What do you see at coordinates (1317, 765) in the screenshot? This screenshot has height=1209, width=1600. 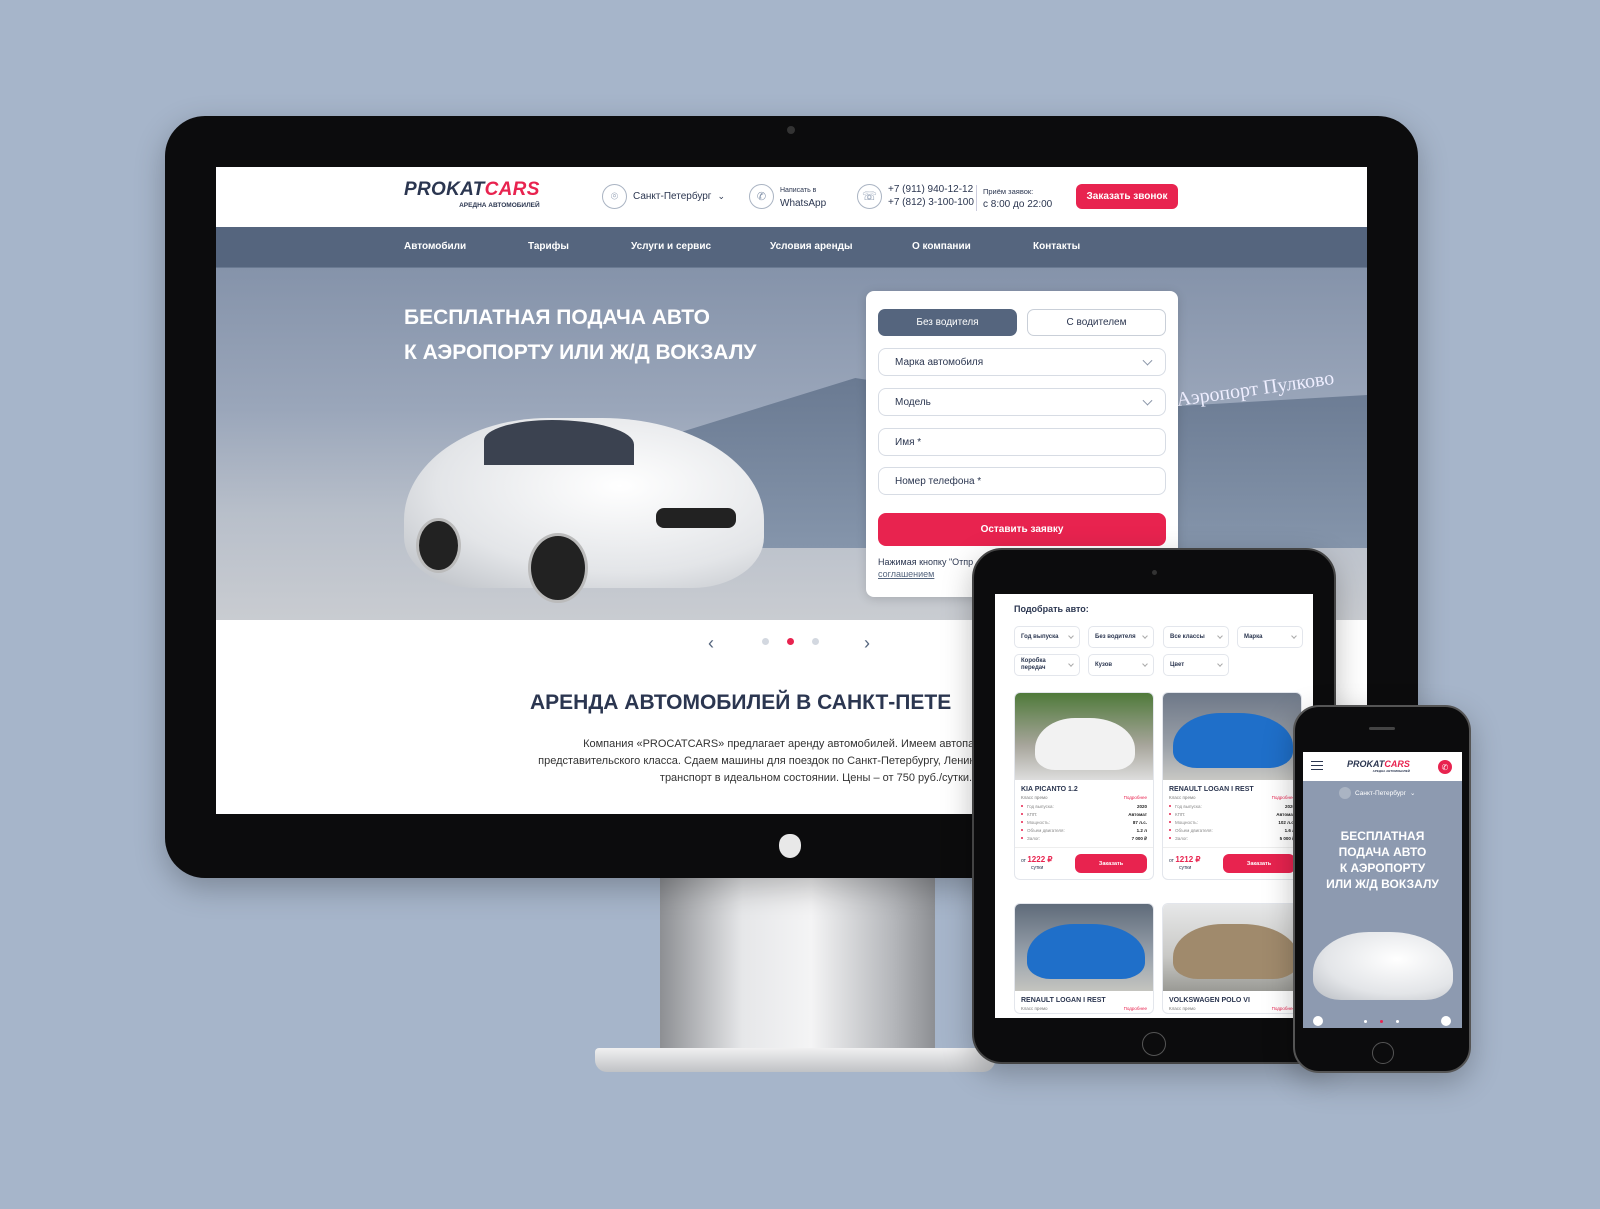 I see `menu-icon` at bounding box center [1317, 765].